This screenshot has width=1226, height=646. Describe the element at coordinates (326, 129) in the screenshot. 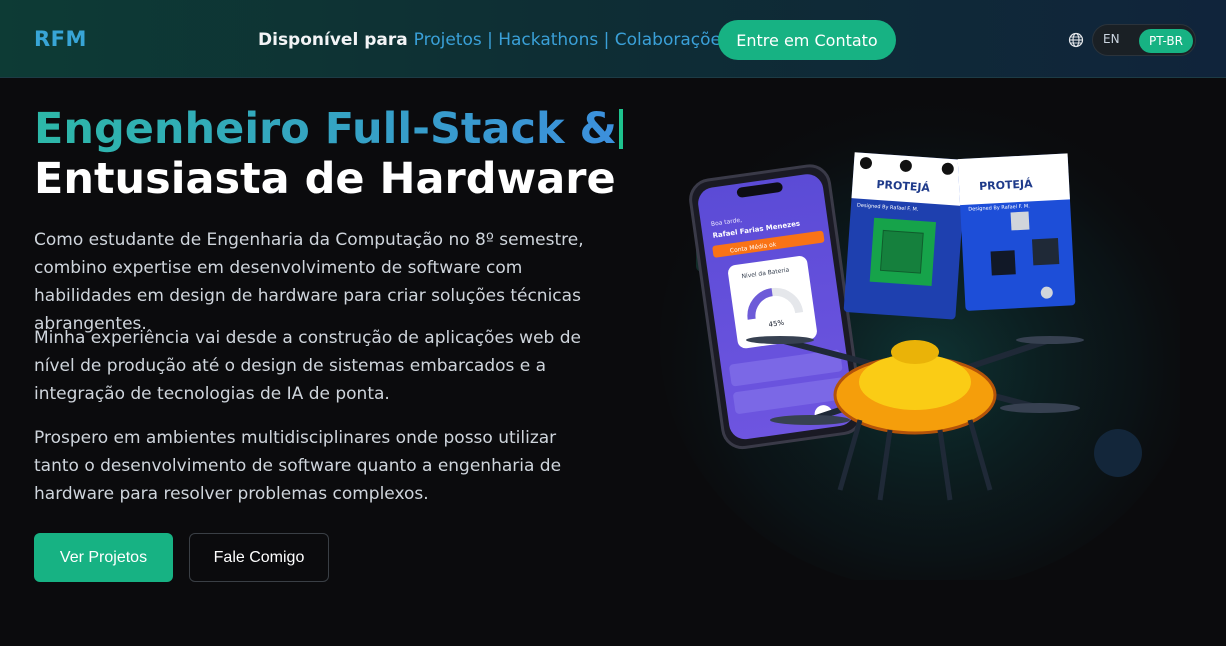

I see `hero-title-line1-text: Engenheiro Full-Stack &` at that location.